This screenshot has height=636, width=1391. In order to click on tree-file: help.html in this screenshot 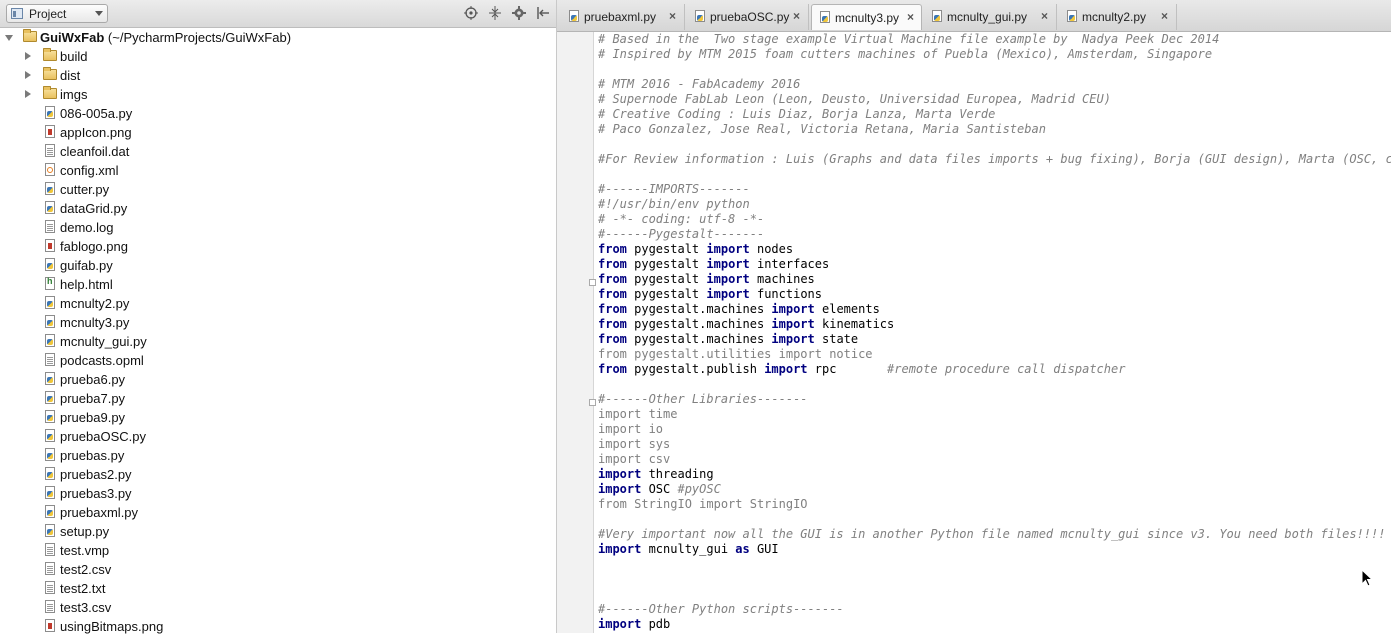, I will do `click(278, 284)`.